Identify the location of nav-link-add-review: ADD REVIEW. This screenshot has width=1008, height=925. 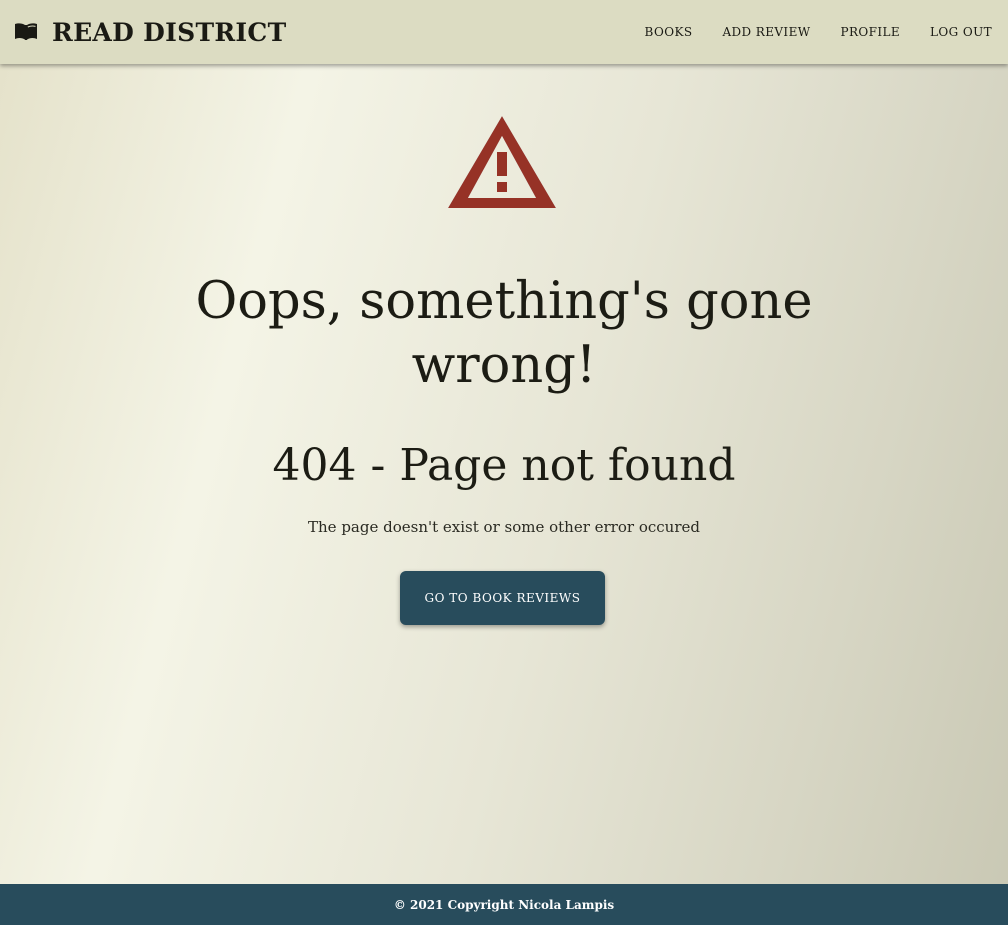
(766, 32).